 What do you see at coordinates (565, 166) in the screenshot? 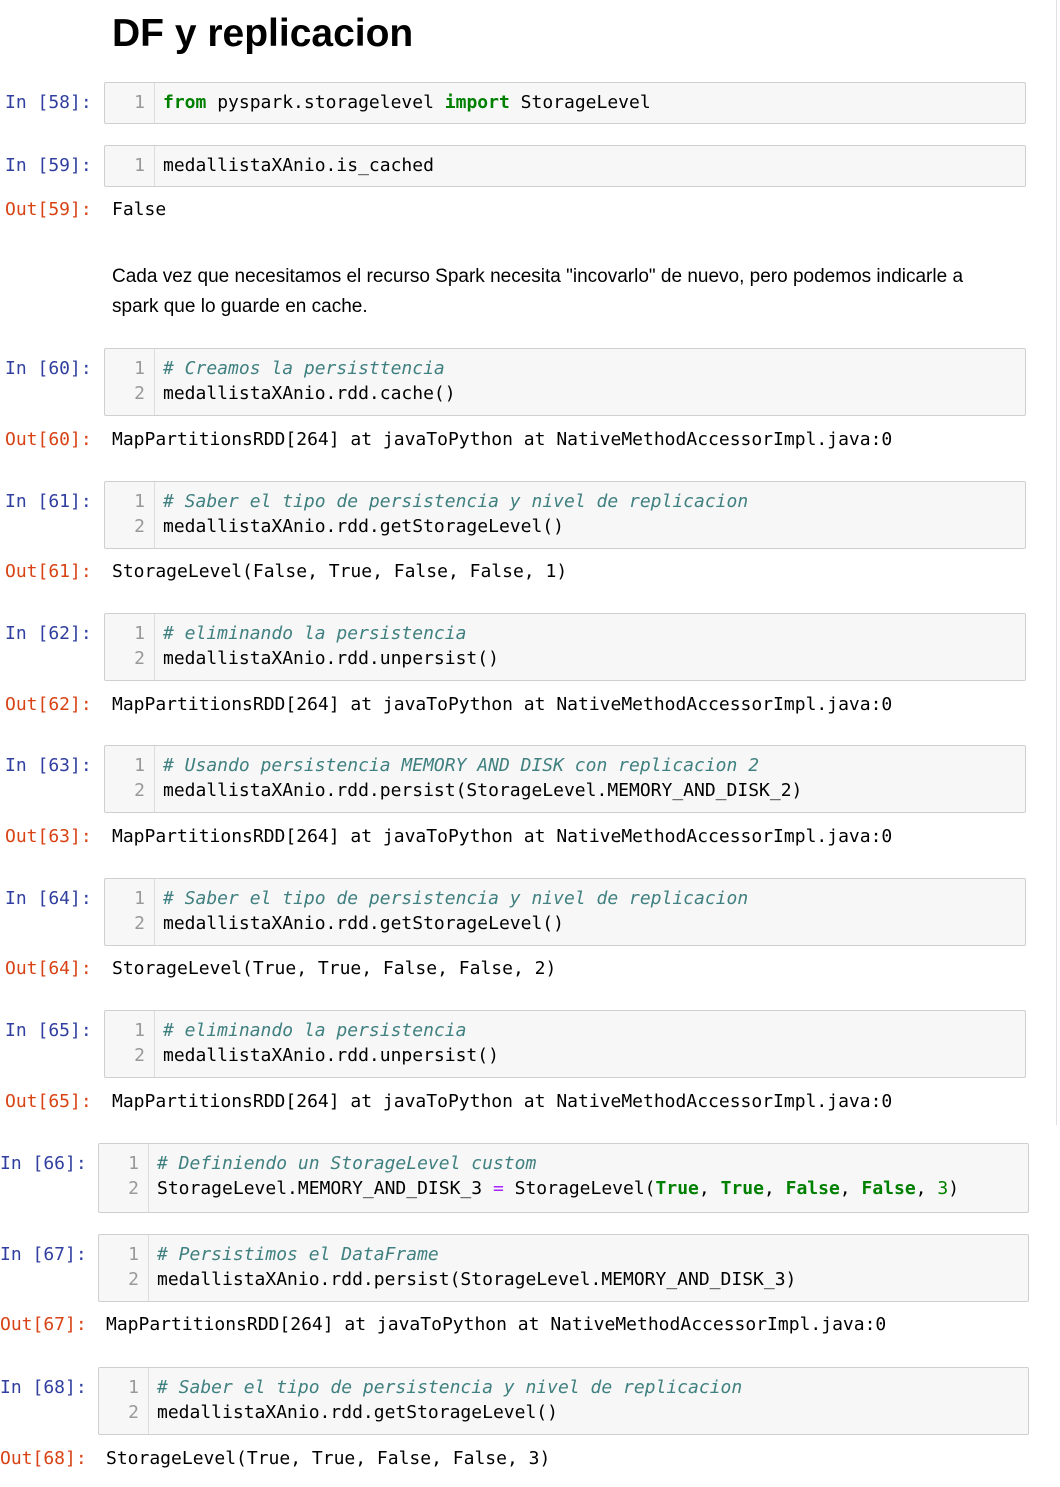
I see `code-input-area: 1 medallistaXAnio.is_cached` at bounding box center [565, 166].